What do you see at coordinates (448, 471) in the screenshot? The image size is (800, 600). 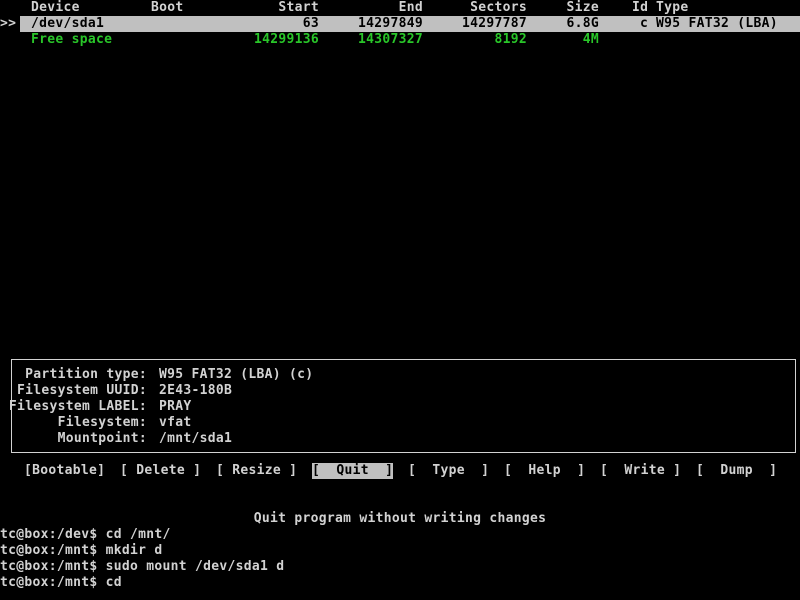 I see `type-button: [ Type ]` at bounding box center [448, 471].